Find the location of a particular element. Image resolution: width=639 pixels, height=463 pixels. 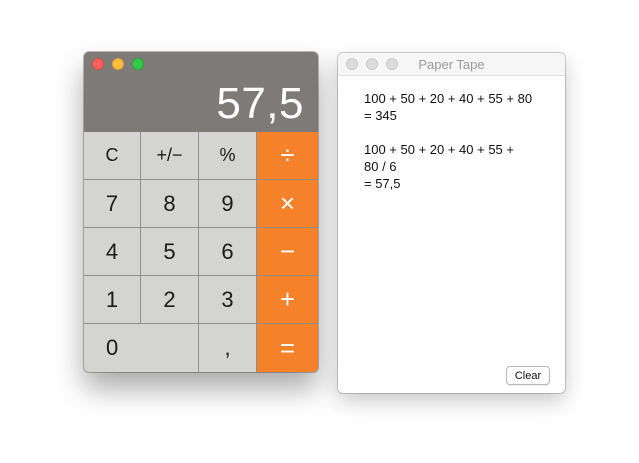

digit-5-key: 5 is located at coordinates (170, 252).